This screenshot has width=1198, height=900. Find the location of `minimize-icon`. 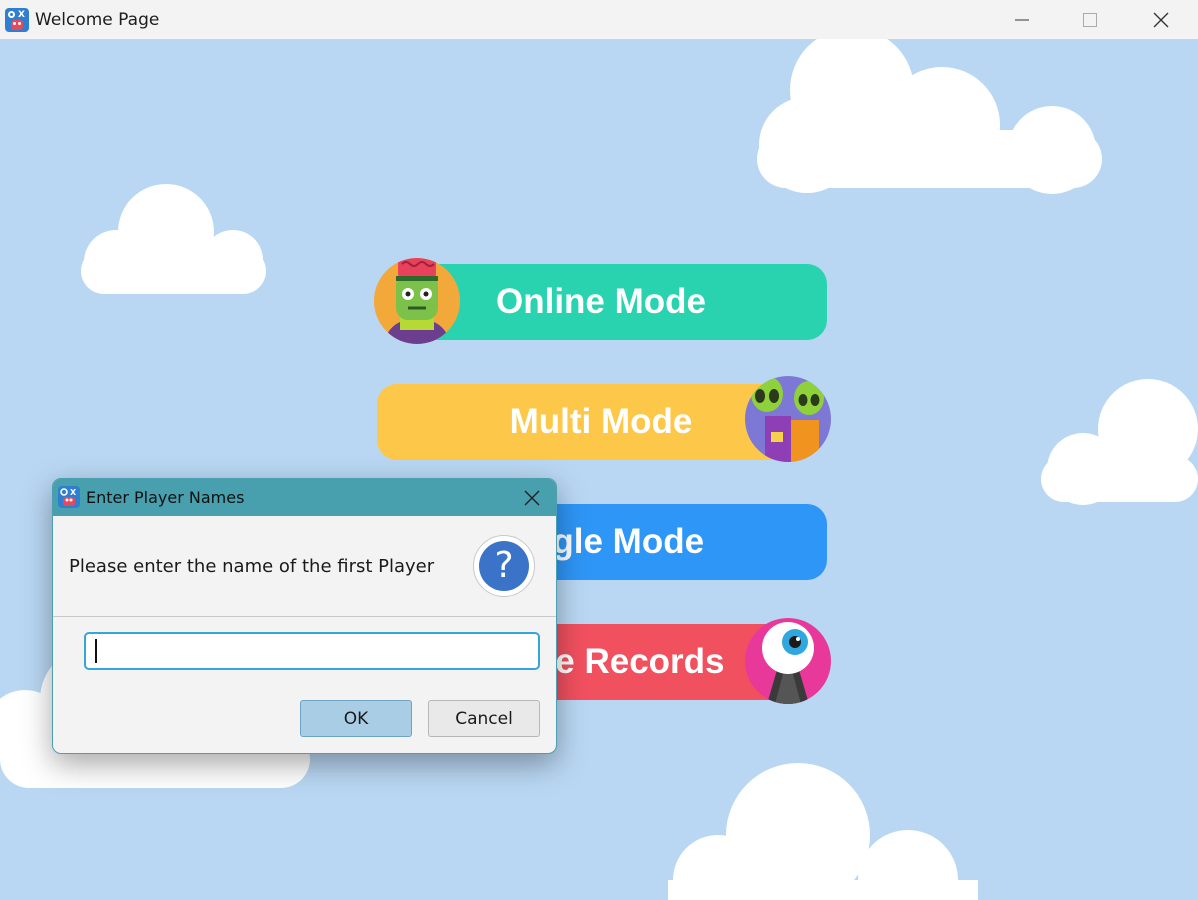

minimize-icon is located at coordinates (1022, 19).